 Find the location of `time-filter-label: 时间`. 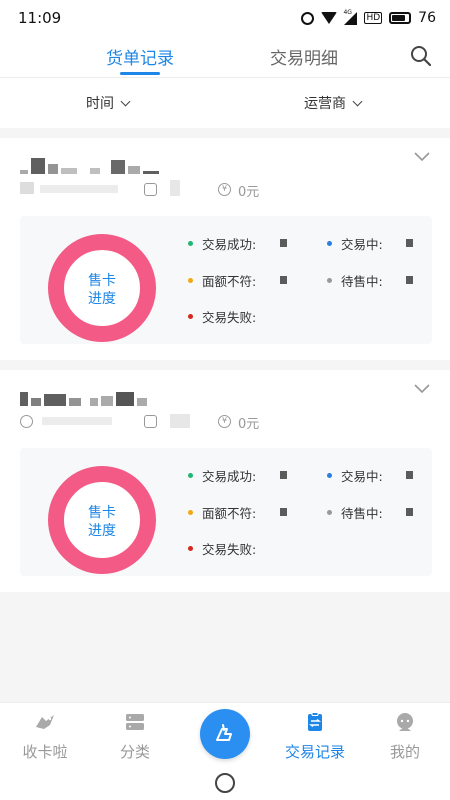

time-filter-label: 时间 is located at coordinates (100, 104).